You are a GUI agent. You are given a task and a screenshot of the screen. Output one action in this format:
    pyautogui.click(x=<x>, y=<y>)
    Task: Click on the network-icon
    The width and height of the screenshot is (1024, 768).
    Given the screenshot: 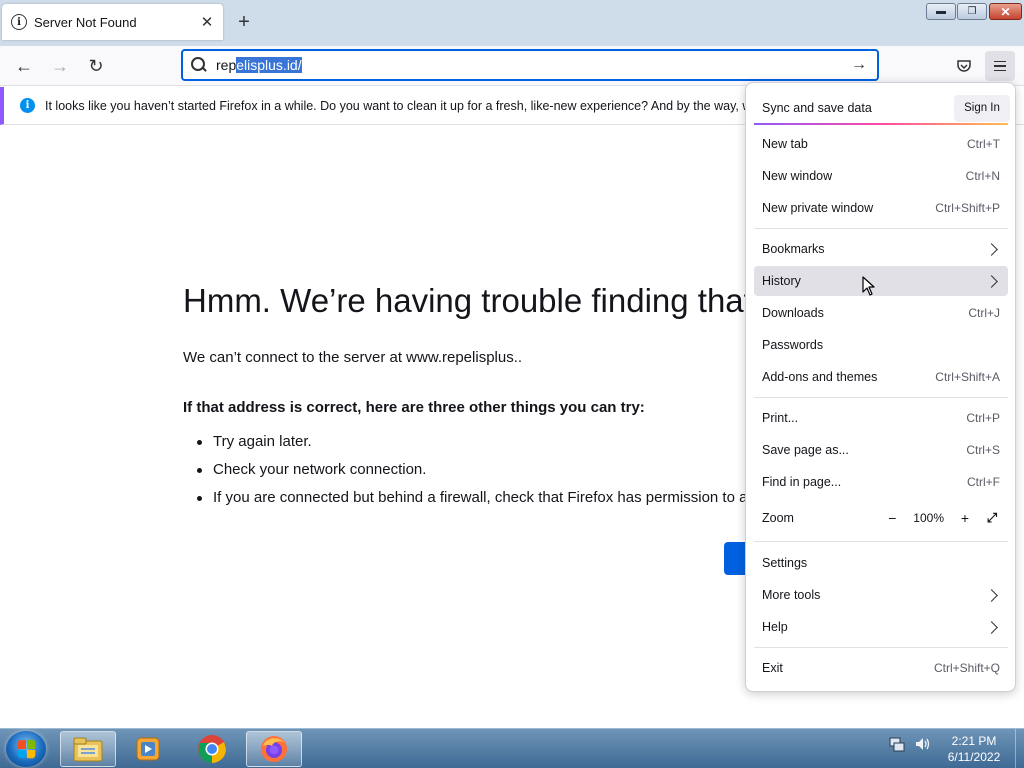 What is the action you would take?
    pyautogui.click(x=897, y=744)
    